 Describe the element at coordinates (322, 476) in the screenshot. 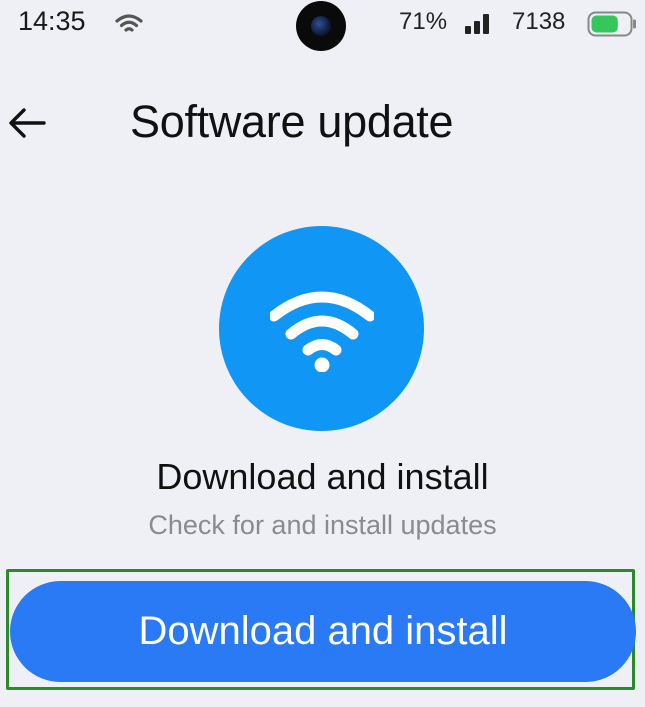

I see `hero-title: Download and install` at that location.